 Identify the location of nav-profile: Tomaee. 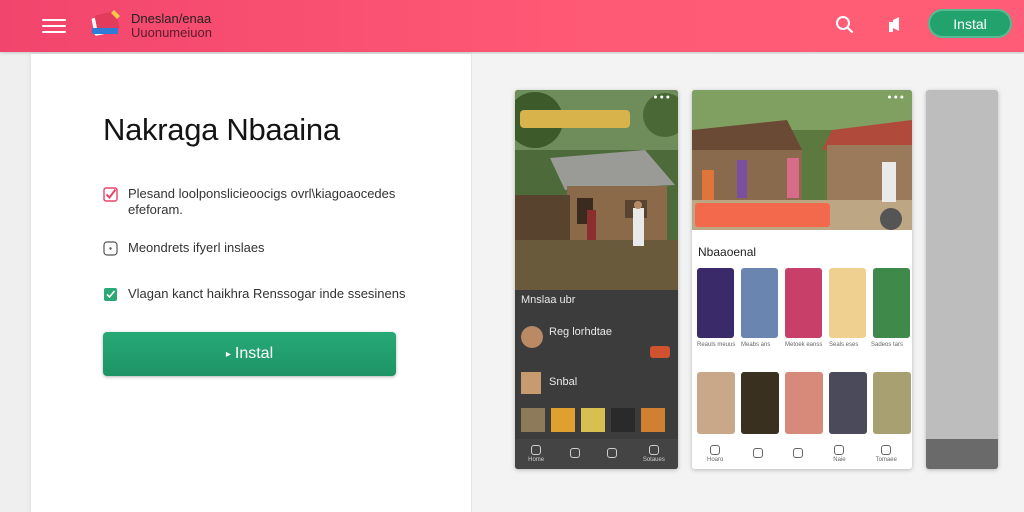
(886, 454).